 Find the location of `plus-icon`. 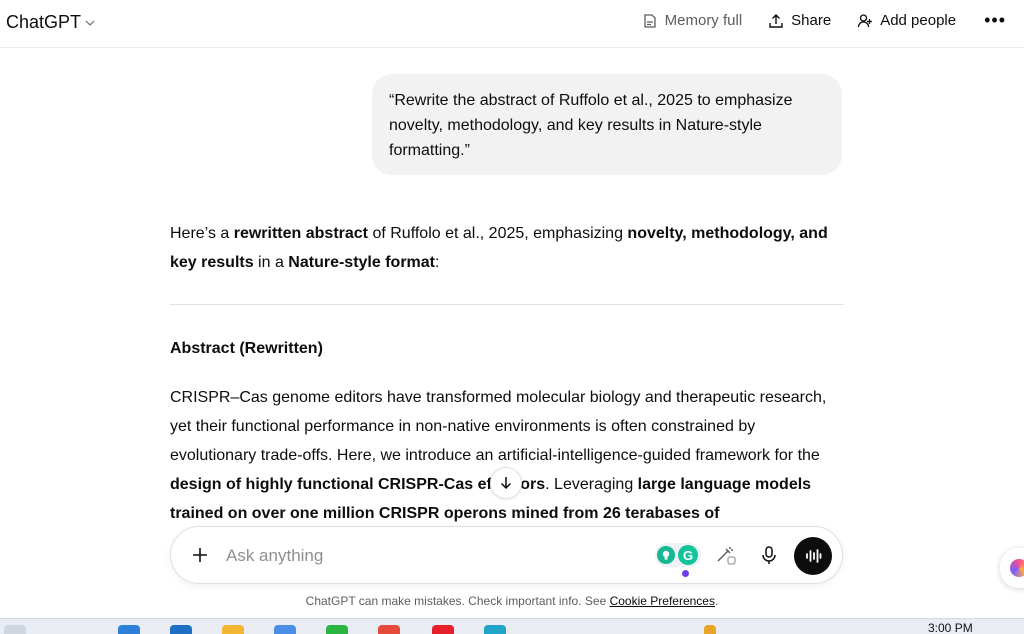

plus-icon is located at coordinates (200, 555).